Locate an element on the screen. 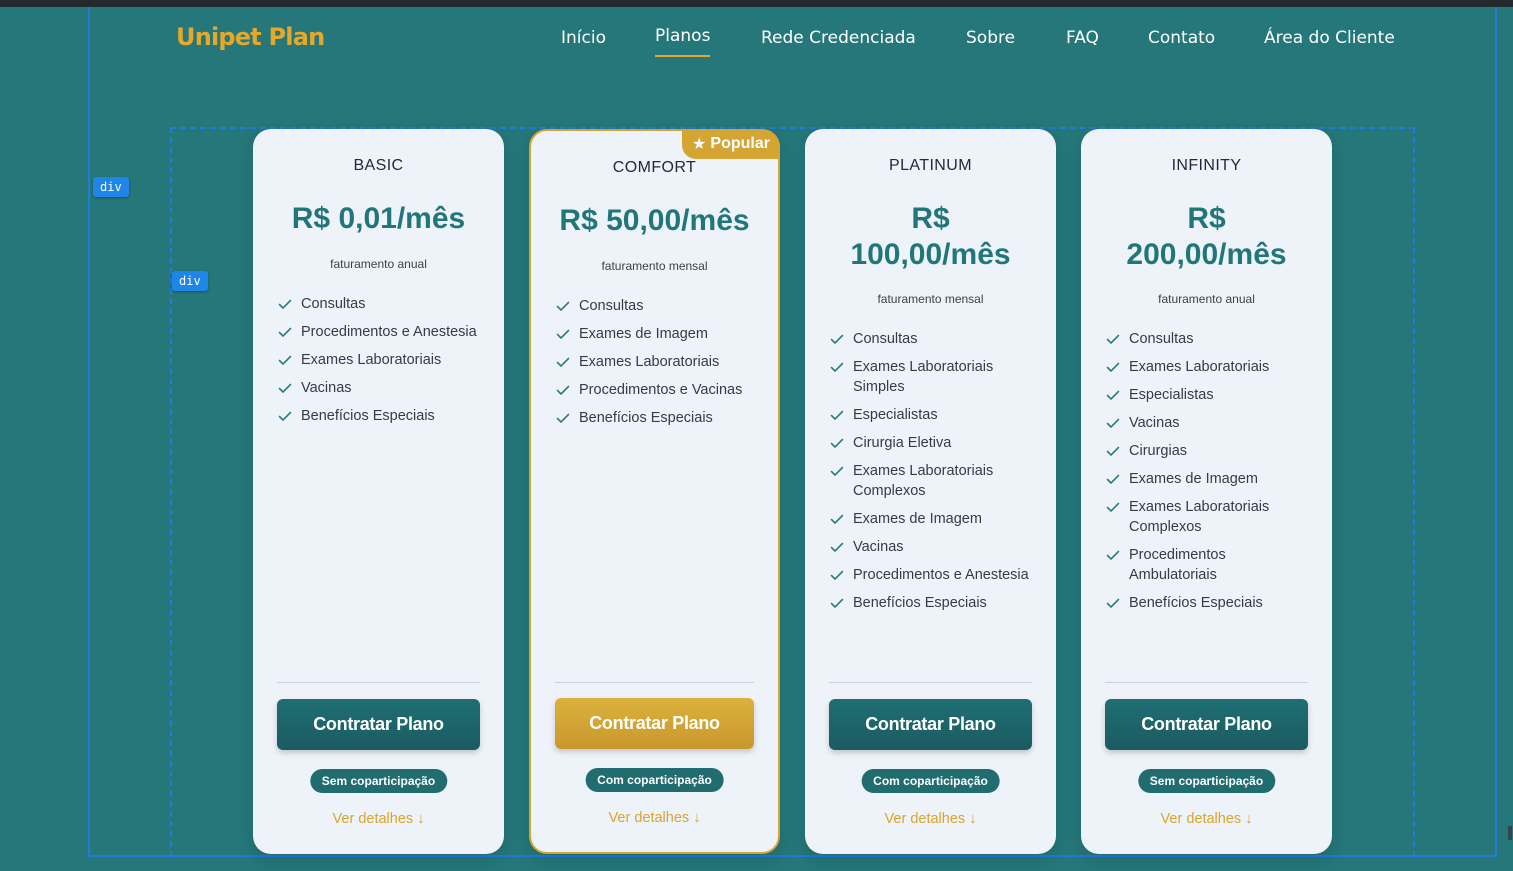 This screenshot has height=871, width=1513. nav-link-planos: Planos is located at coordinates (683, 41).